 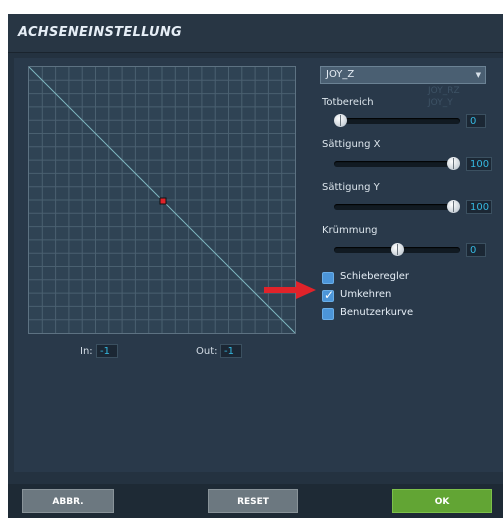 I want to click on saturation-x-slider-track, so click(x=397, y=164).